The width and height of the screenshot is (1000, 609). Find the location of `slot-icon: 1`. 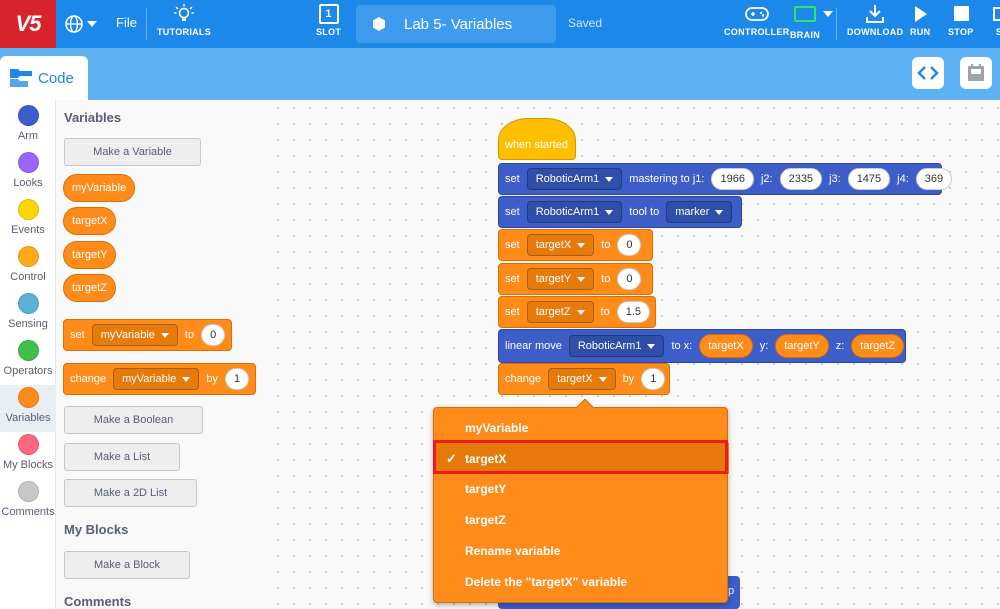

slot-icon: 1 is located at coordinates (328, 14).